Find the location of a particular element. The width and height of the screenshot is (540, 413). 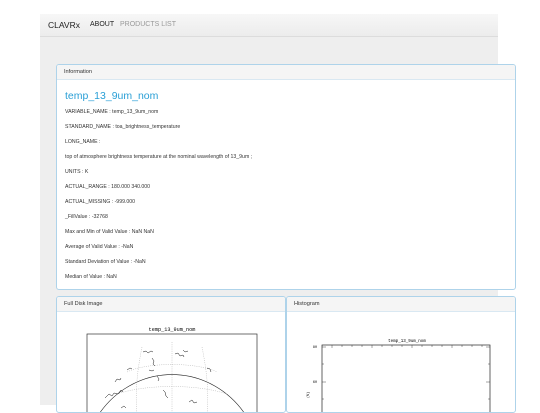

full-disk-panel: Full Disk Image temp_13_9um_nom is located at coordinates (171, 354).